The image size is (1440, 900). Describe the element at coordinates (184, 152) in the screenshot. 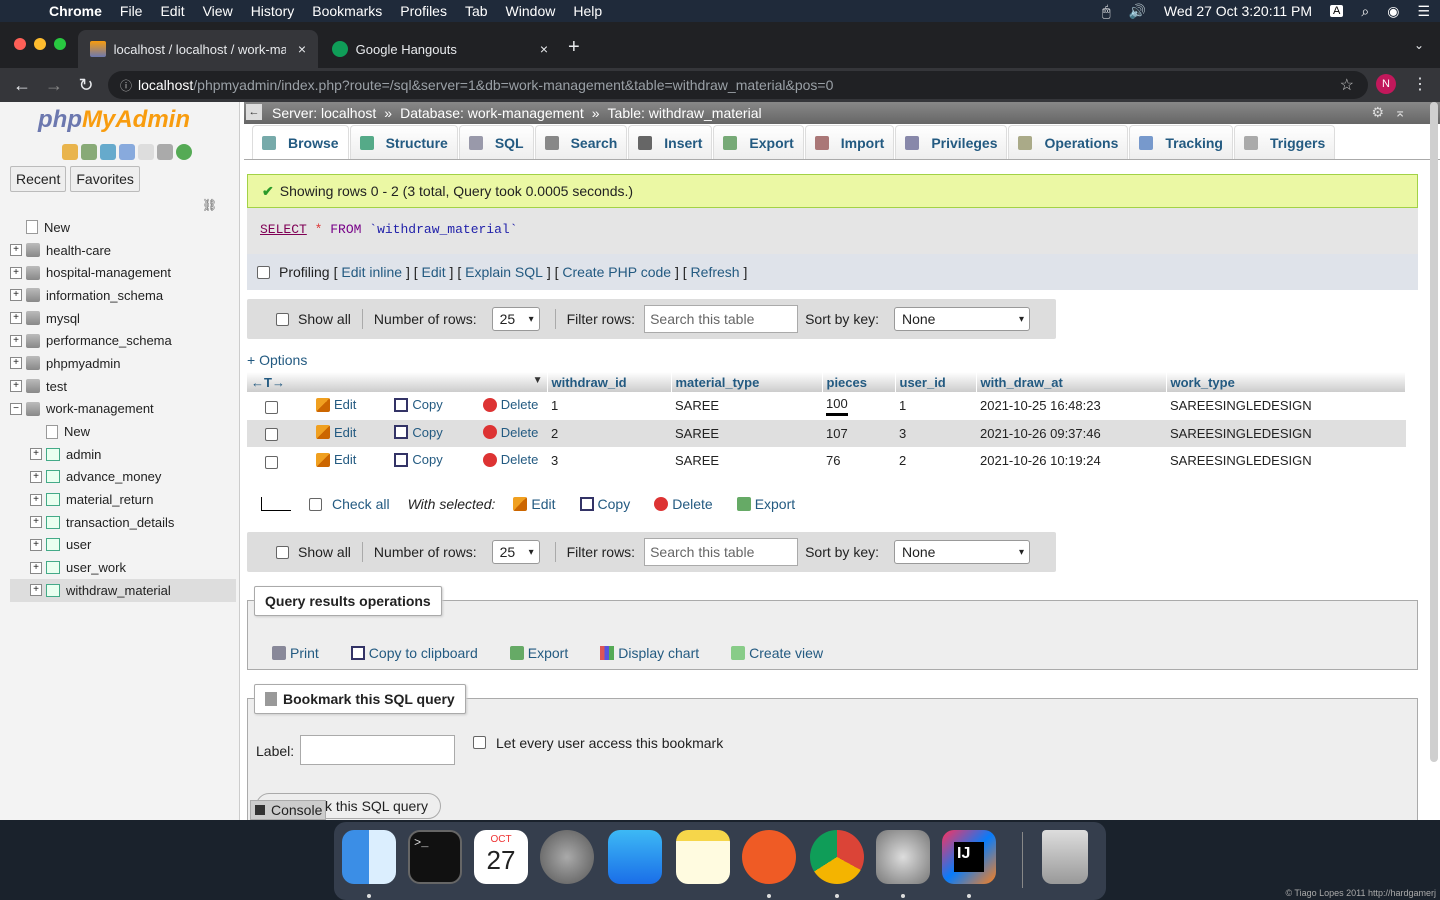

I see `reload-navigation-icon` at that location.